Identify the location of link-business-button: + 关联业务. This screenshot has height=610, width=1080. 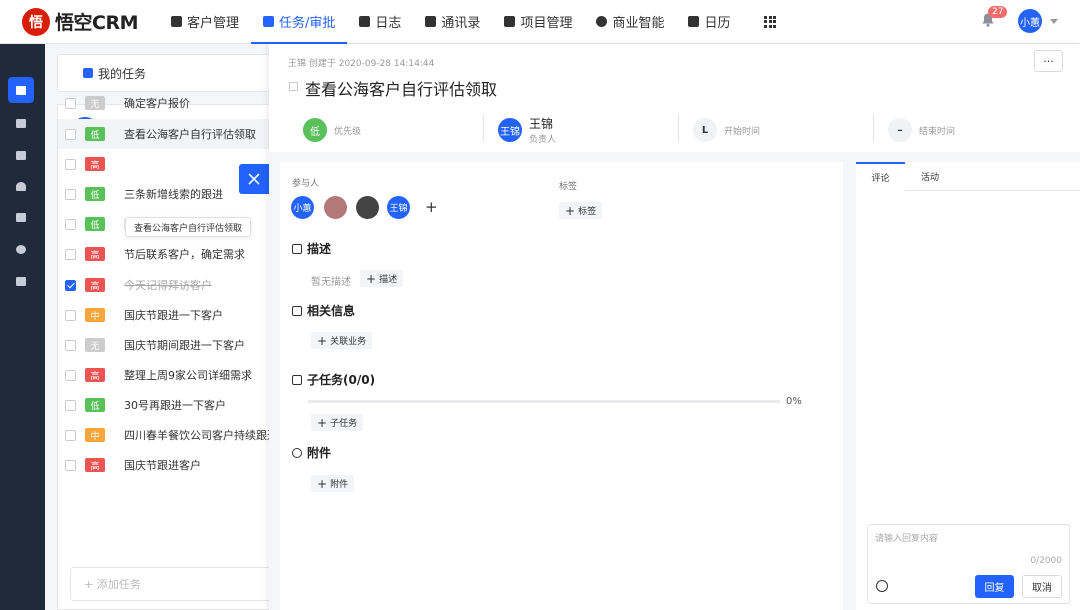
(342, 340).